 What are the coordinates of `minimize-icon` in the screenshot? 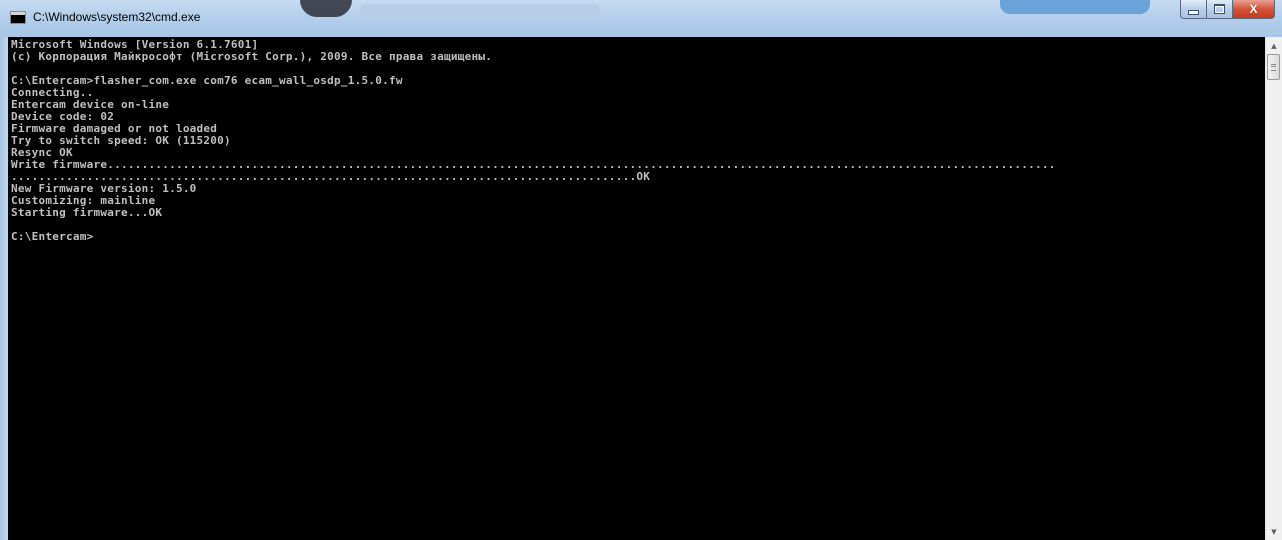 It's located at (1193, 12).